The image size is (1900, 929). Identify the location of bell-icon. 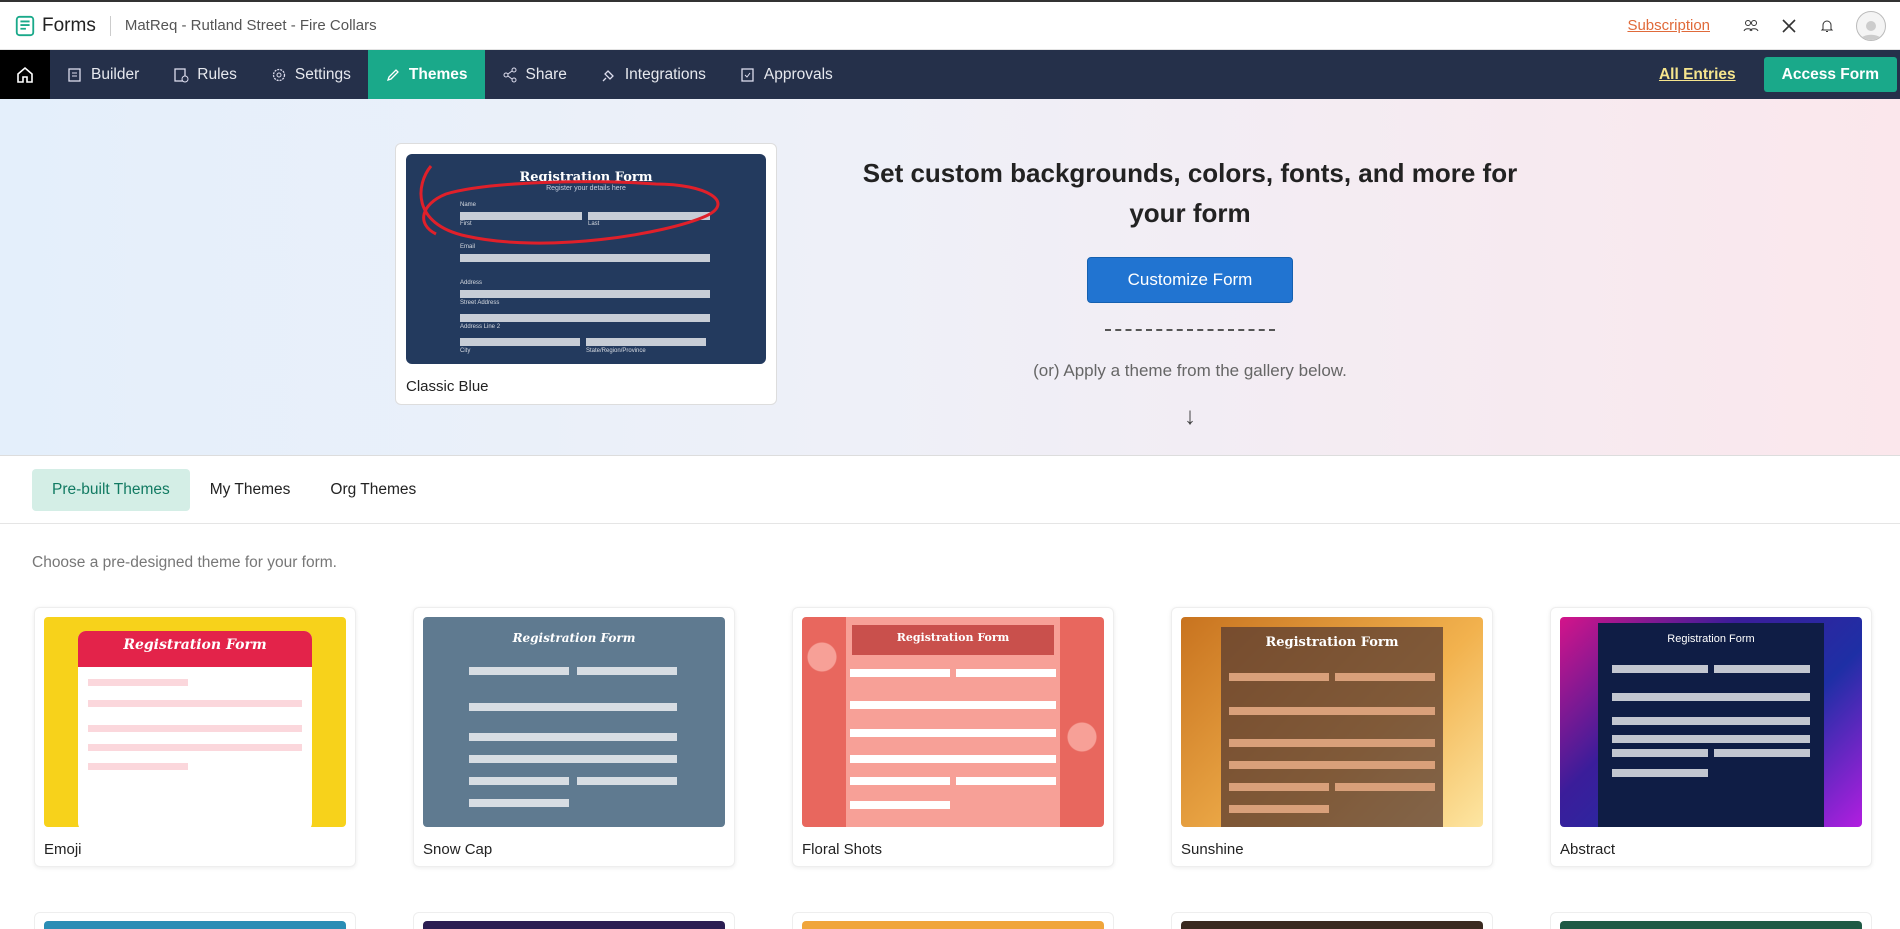
(1827, 26).